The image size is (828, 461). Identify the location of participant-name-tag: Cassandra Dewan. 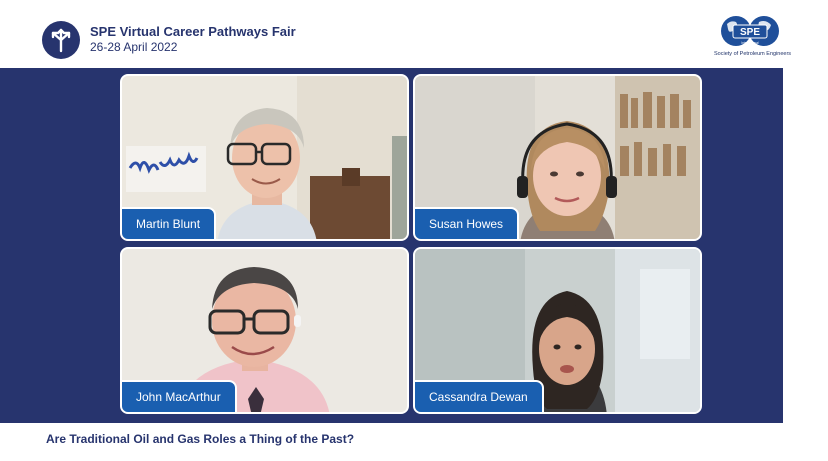
(479, 396).